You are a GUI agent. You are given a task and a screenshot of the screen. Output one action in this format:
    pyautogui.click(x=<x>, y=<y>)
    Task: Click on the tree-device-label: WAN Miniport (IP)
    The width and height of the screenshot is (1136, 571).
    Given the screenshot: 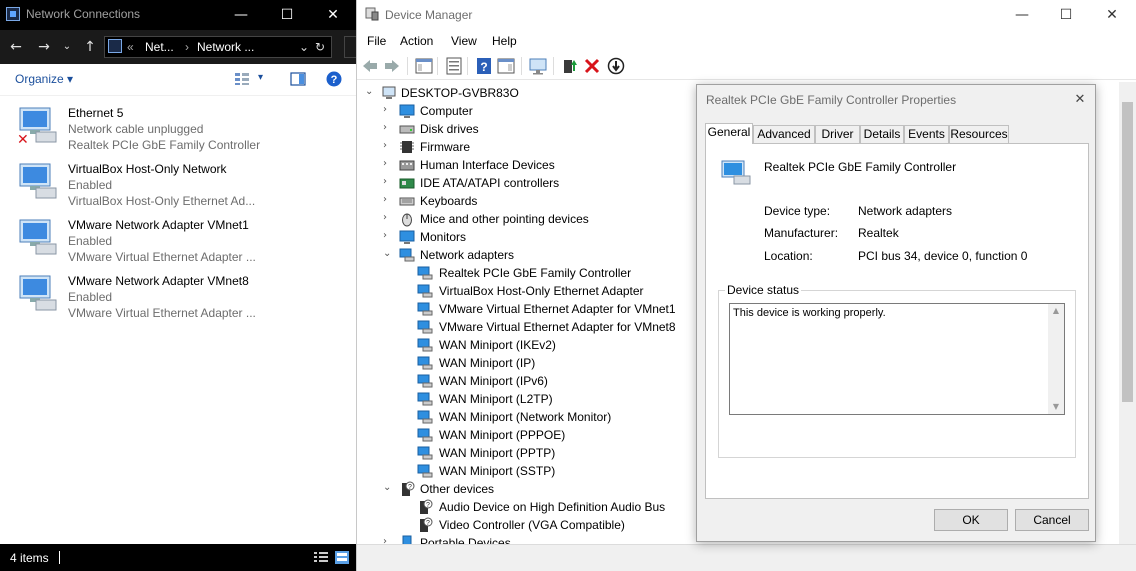 What is the action you would take?
    pyautogui.click(x=487, y=363)
    